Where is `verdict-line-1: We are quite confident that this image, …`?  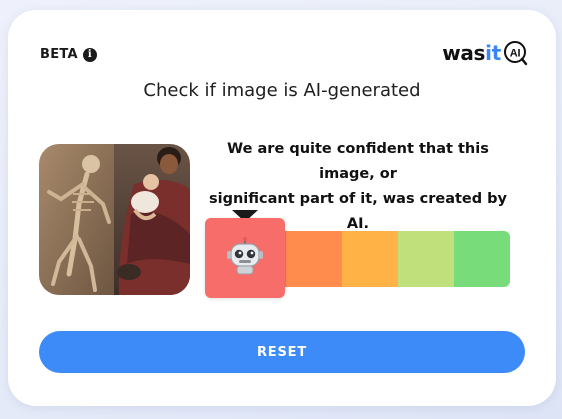
verdict-line-1: We are quite confident that this image, … is located at coordinates (358, 161).